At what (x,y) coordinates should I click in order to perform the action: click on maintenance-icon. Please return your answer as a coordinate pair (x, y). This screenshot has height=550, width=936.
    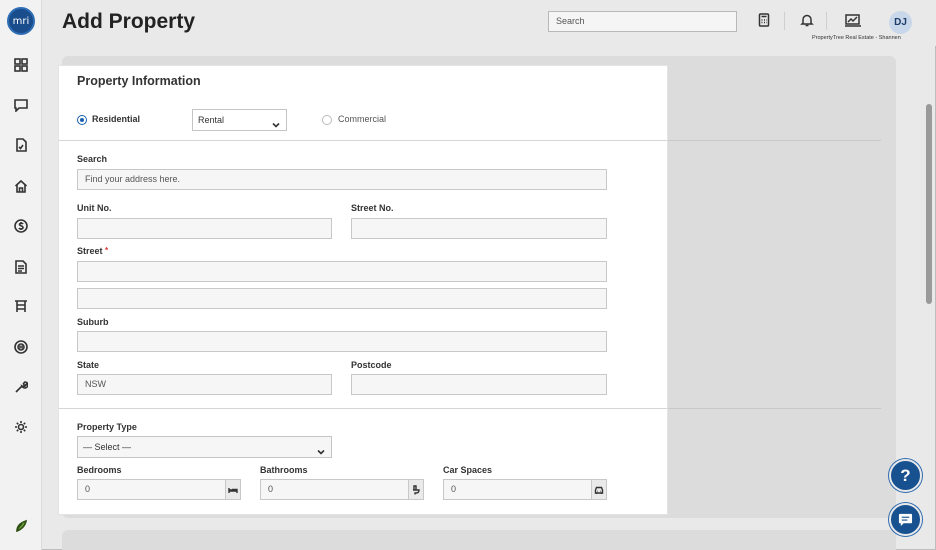
    Looking at the image, I should click on (21, 387).